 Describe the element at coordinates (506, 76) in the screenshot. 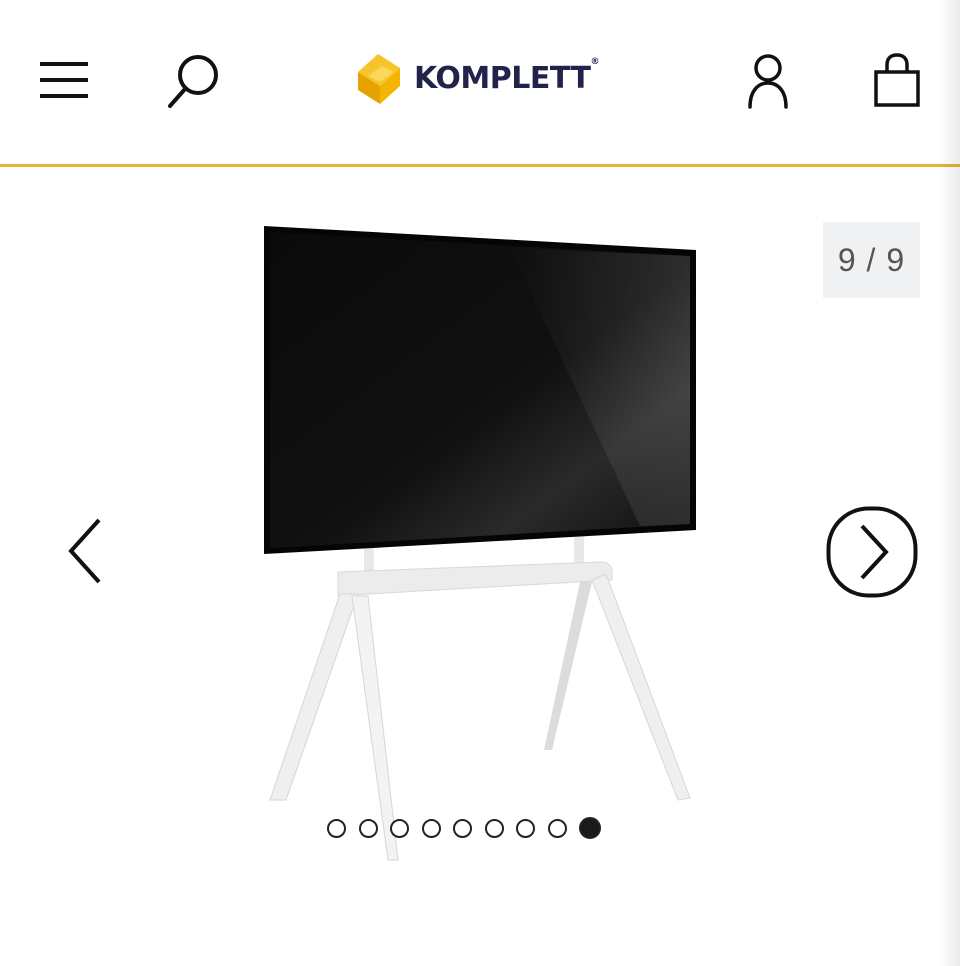

I see `logo-wordmark: KOMPLETT®` at that location.